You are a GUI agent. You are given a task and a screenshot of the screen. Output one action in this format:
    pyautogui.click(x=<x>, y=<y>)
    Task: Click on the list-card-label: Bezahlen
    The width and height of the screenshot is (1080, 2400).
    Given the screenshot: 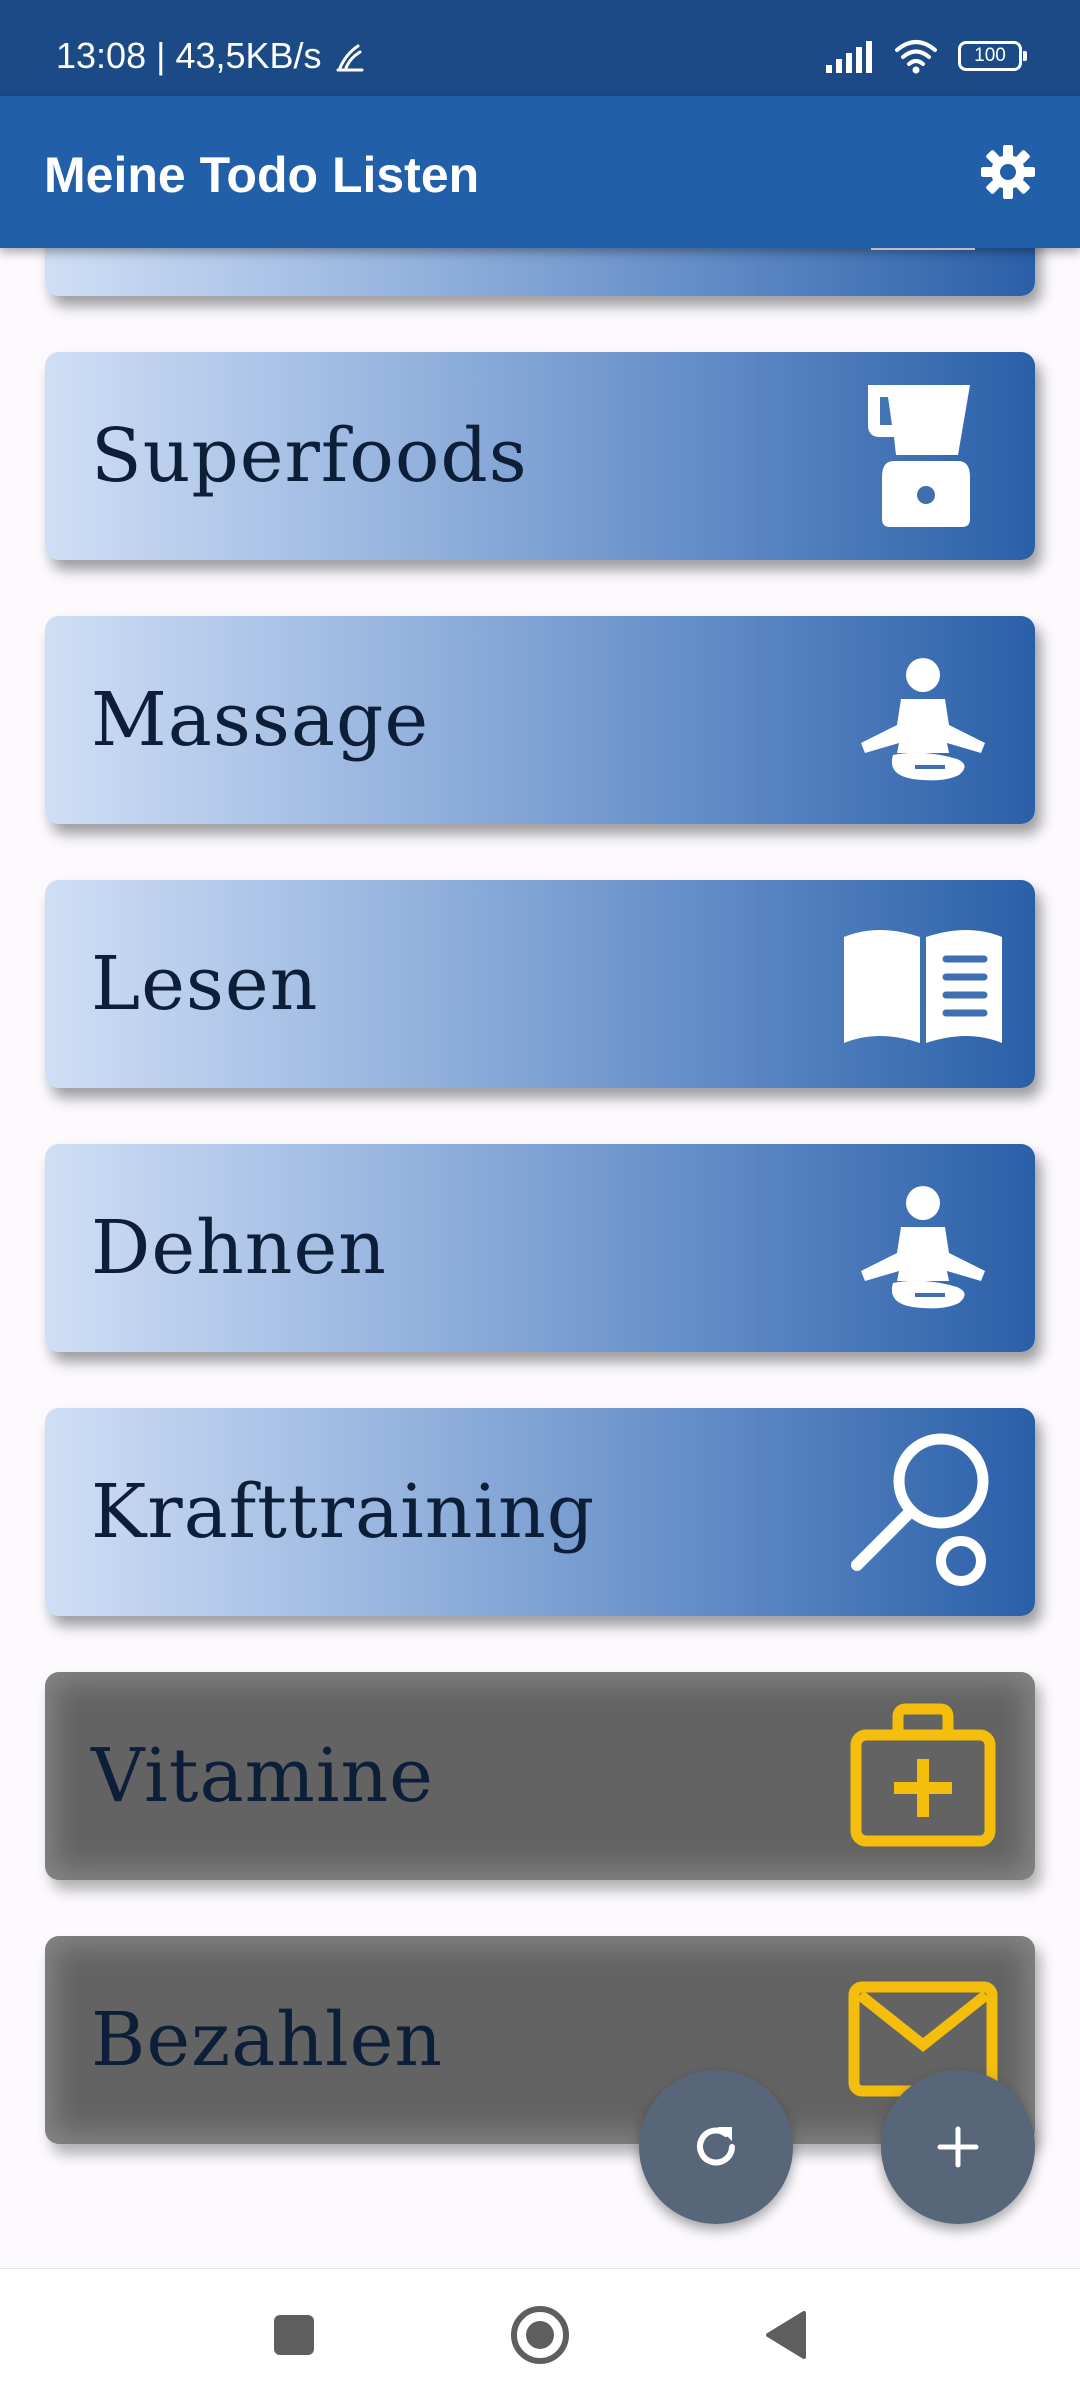 What is the action you would take?
    pyautogui.click(x=267, y=2040)
    